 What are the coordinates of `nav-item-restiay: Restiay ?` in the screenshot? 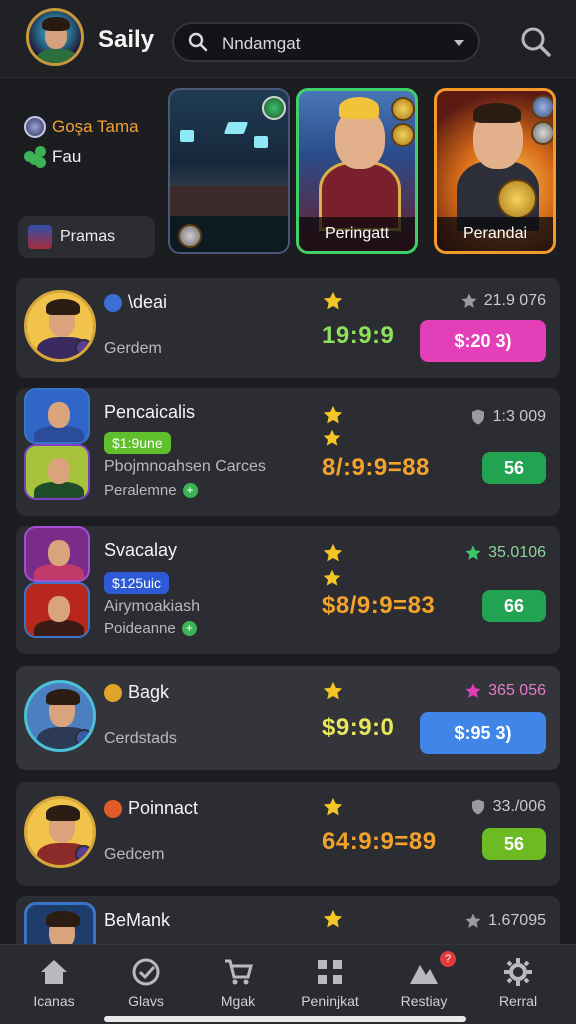 It's located at (424, 980).